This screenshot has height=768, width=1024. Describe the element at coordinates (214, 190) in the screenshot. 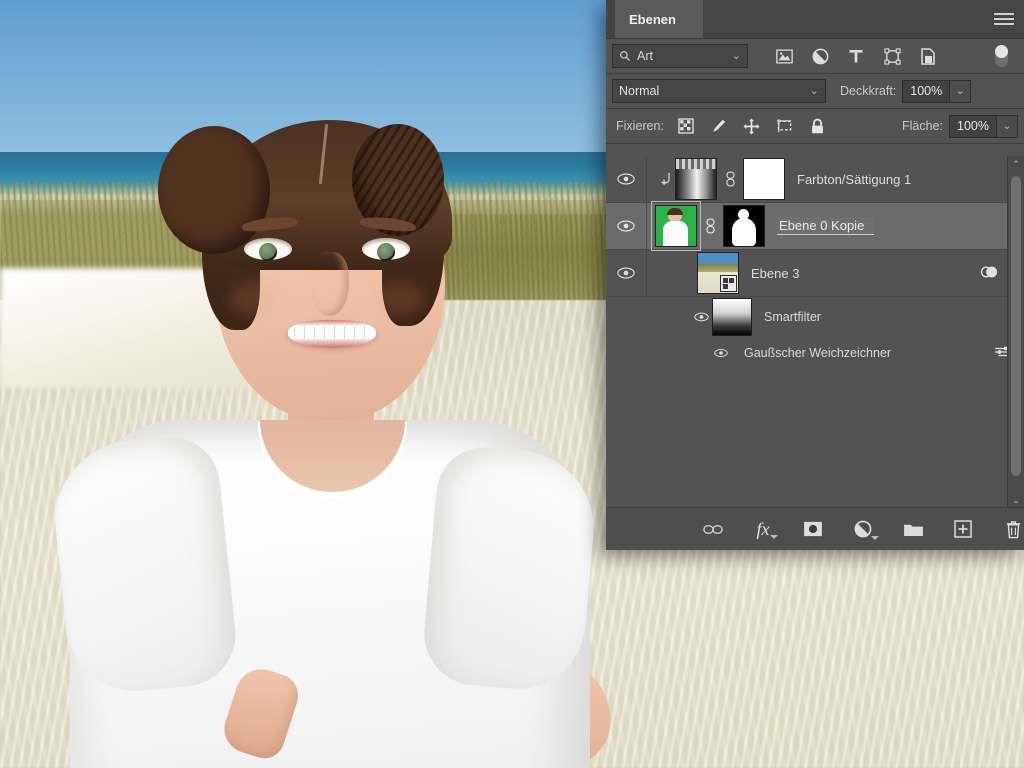

I see `hair-bun-left` at that location.